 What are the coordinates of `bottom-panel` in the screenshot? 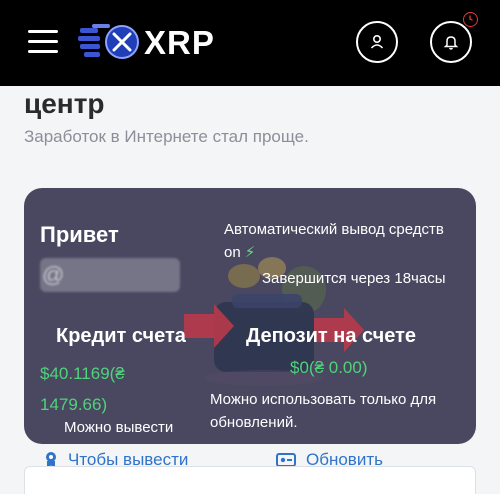 It's located at (250, 480).